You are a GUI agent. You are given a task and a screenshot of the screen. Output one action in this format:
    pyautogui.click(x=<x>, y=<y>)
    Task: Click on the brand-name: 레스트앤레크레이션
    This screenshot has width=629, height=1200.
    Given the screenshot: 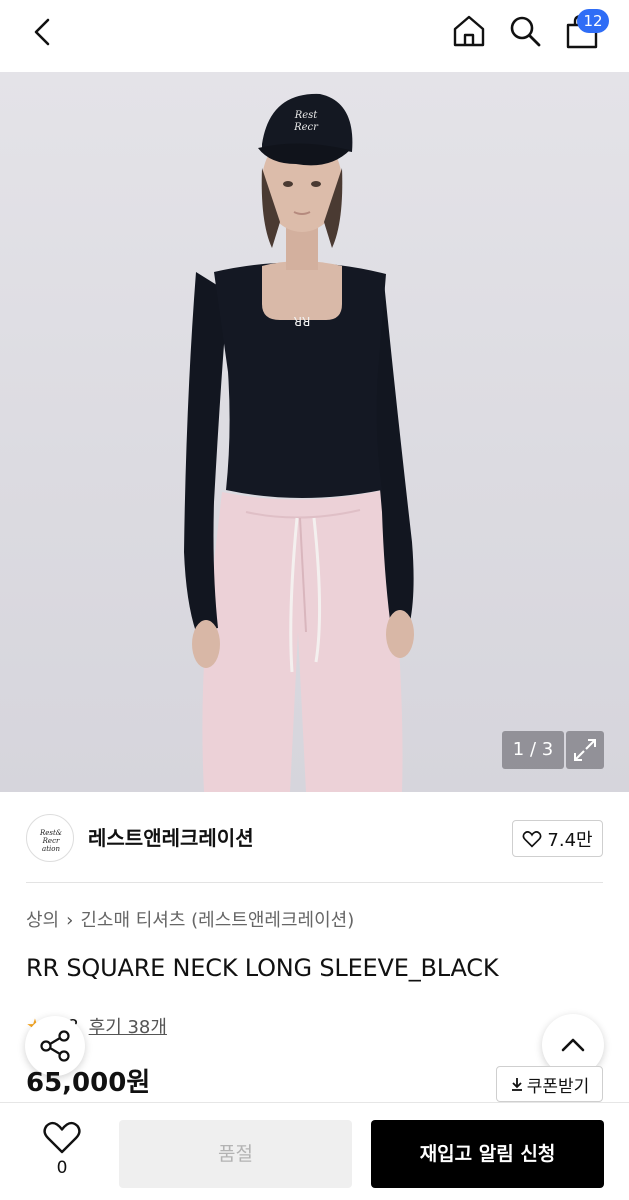 What is the action you would take?
    pyautogui.click(x=171, y=838)
    